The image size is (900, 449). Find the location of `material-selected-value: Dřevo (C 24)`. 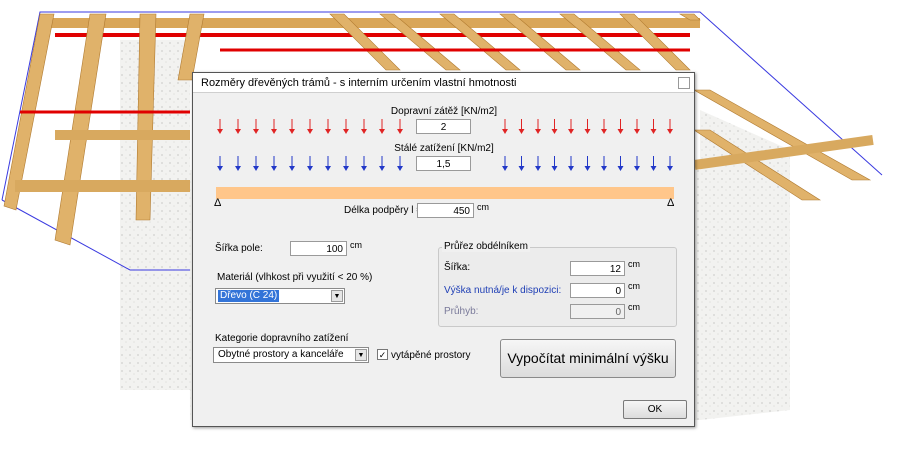

material-selected-value: Dřevo (C 24) is located at coordinates (249, 296).